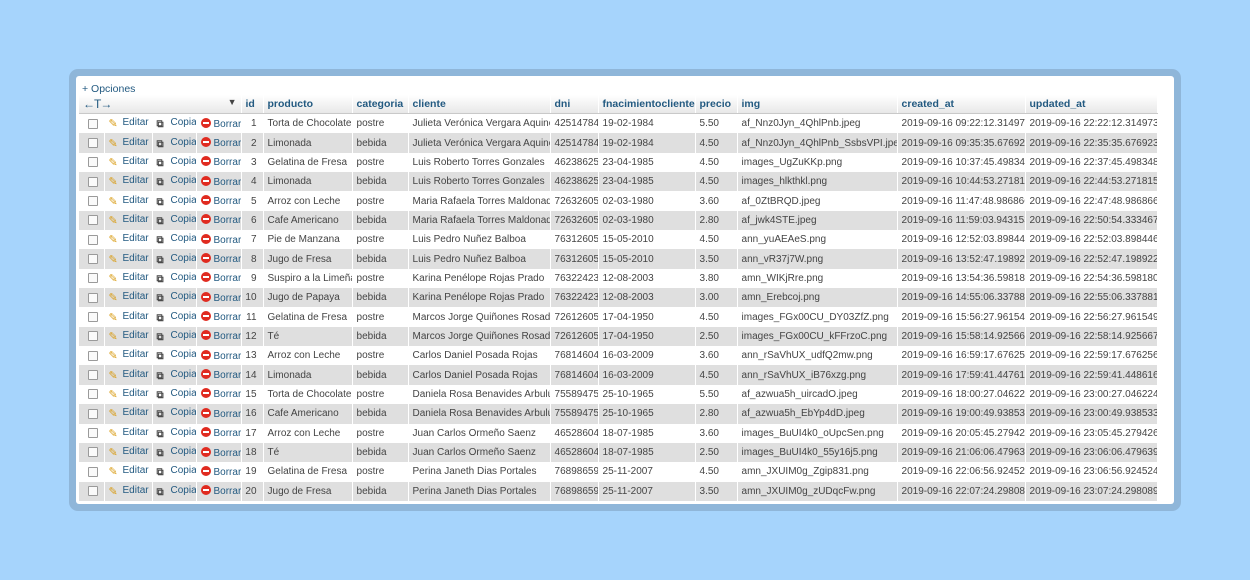 This screenshot has height=580, width=1250. What do you see at coordinates (380, 104) in the screenshot?
I see `column-header: categoria` at bounding box center [380, 104].